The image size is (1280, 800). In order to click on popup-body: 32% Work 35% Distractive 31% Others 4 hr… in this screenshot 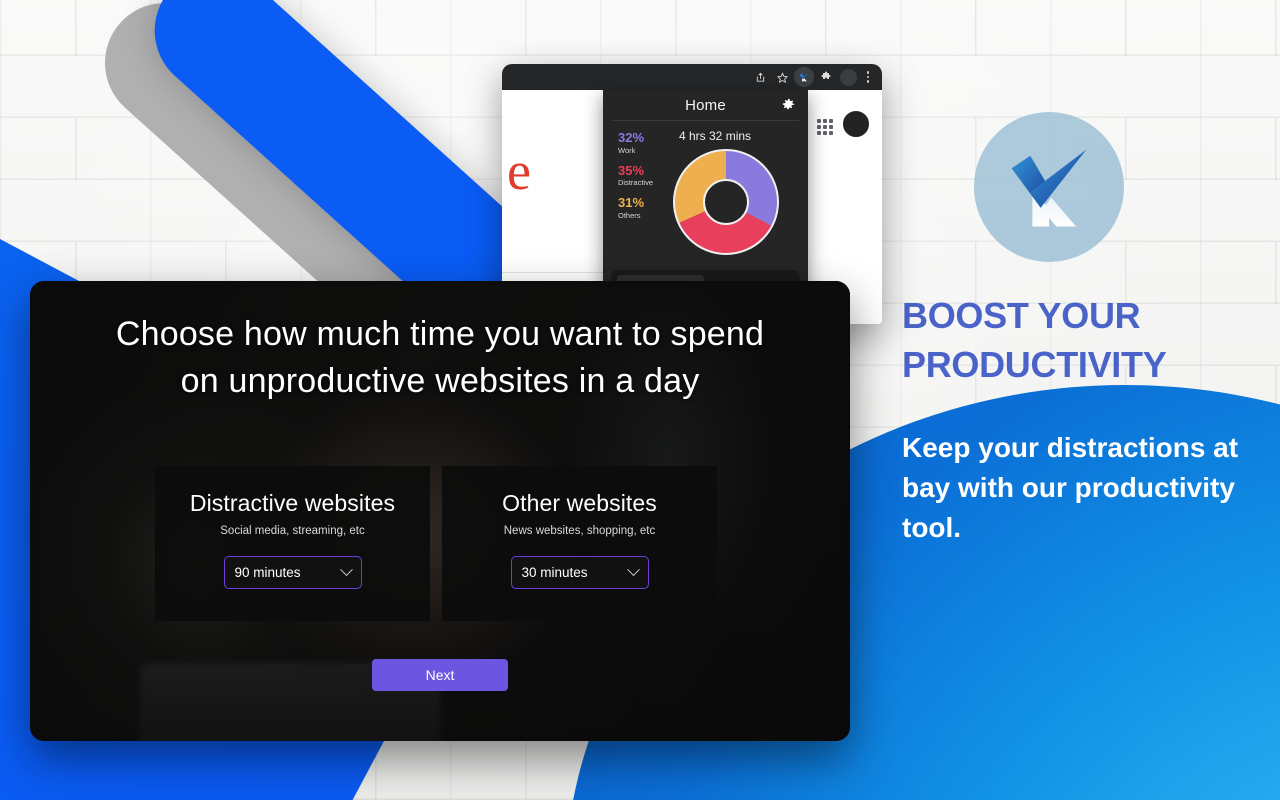, I will do `click(705, 195)`.